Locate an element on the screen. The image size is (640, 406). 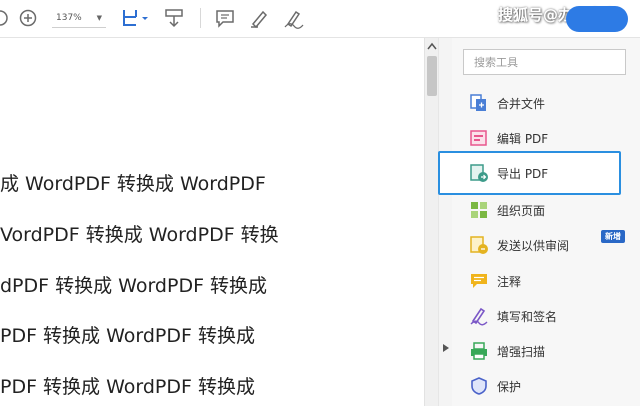
zoom-level-value: 137% is located at coordinates (69, 17).